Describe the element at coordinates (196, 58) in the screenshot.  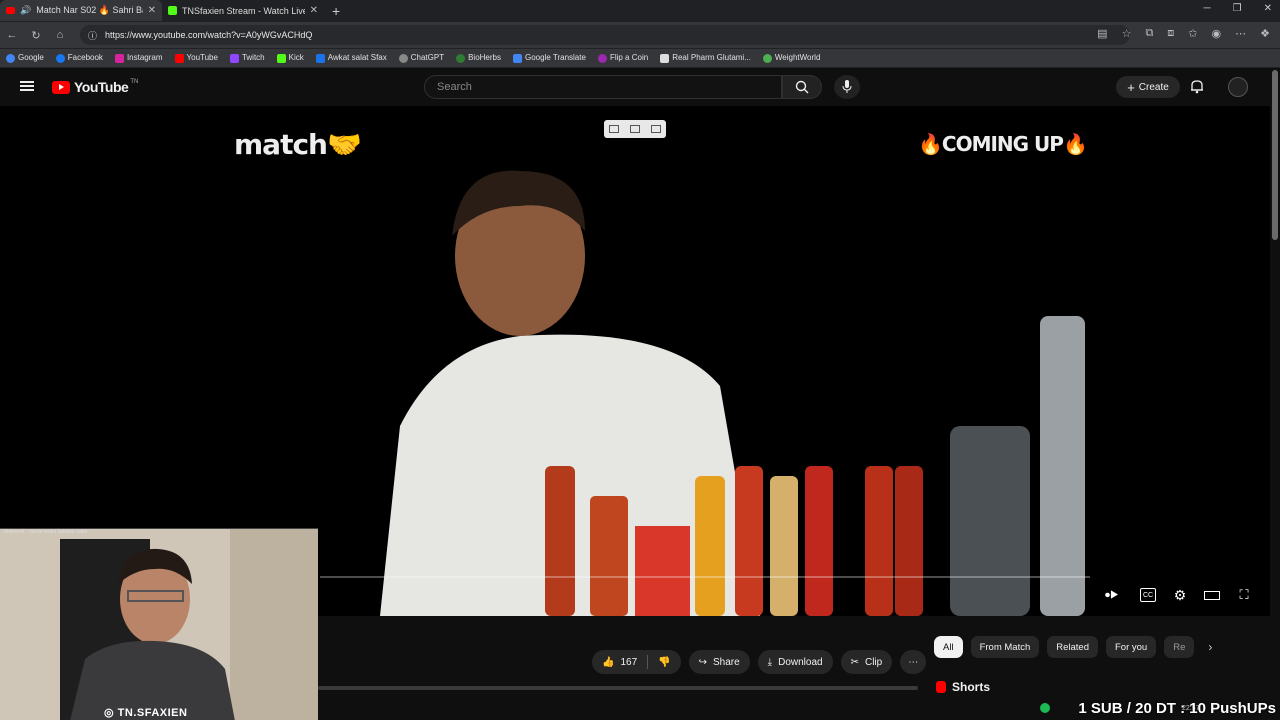
I see `bookmark-youtube: YouTube` at that location.